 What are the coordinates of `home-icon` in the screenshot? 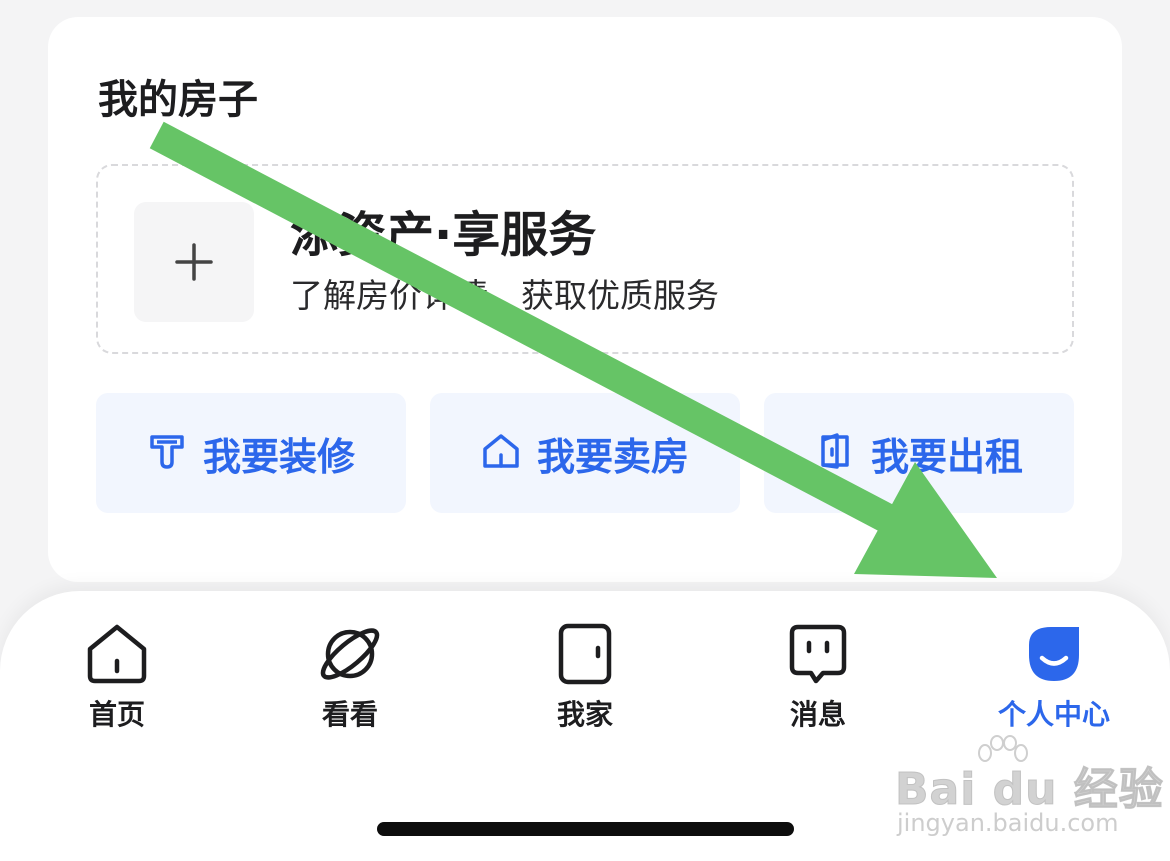 It's located at (117, 654).